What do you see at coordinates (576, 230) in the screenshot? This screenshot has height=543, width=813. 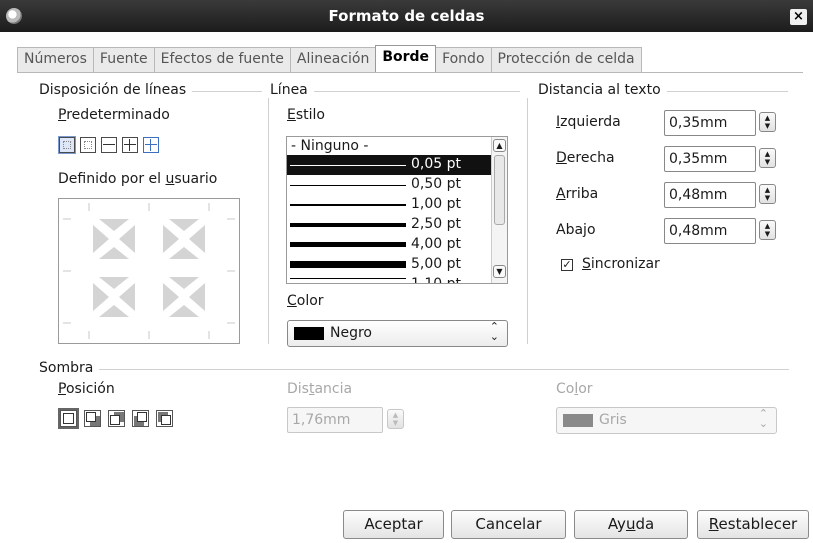 I see `bottom-spacing-label: Abajo` at bounding box center [576, 230].